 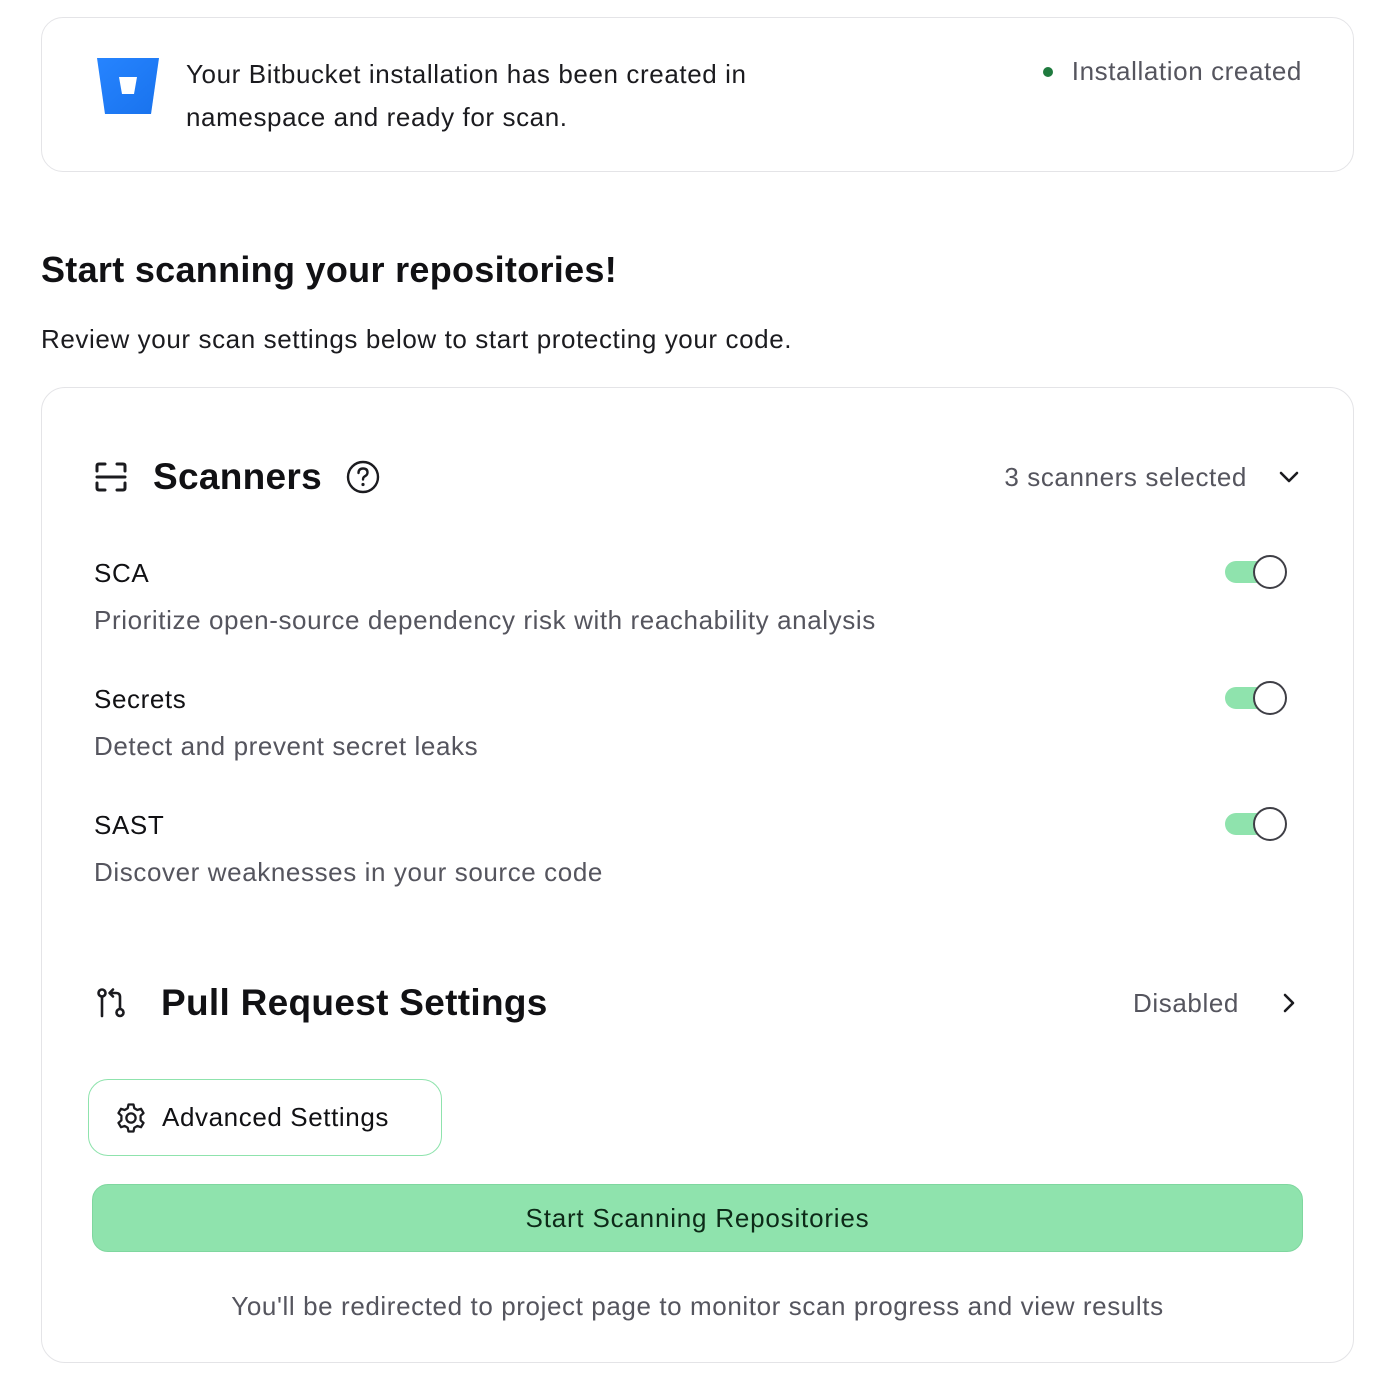 What do you see at coordinates (697, 1003) in the screenshot?
I see `pull-request-settings-header: Pull Request Settings Disabled` at bounding box center [697, 1003].